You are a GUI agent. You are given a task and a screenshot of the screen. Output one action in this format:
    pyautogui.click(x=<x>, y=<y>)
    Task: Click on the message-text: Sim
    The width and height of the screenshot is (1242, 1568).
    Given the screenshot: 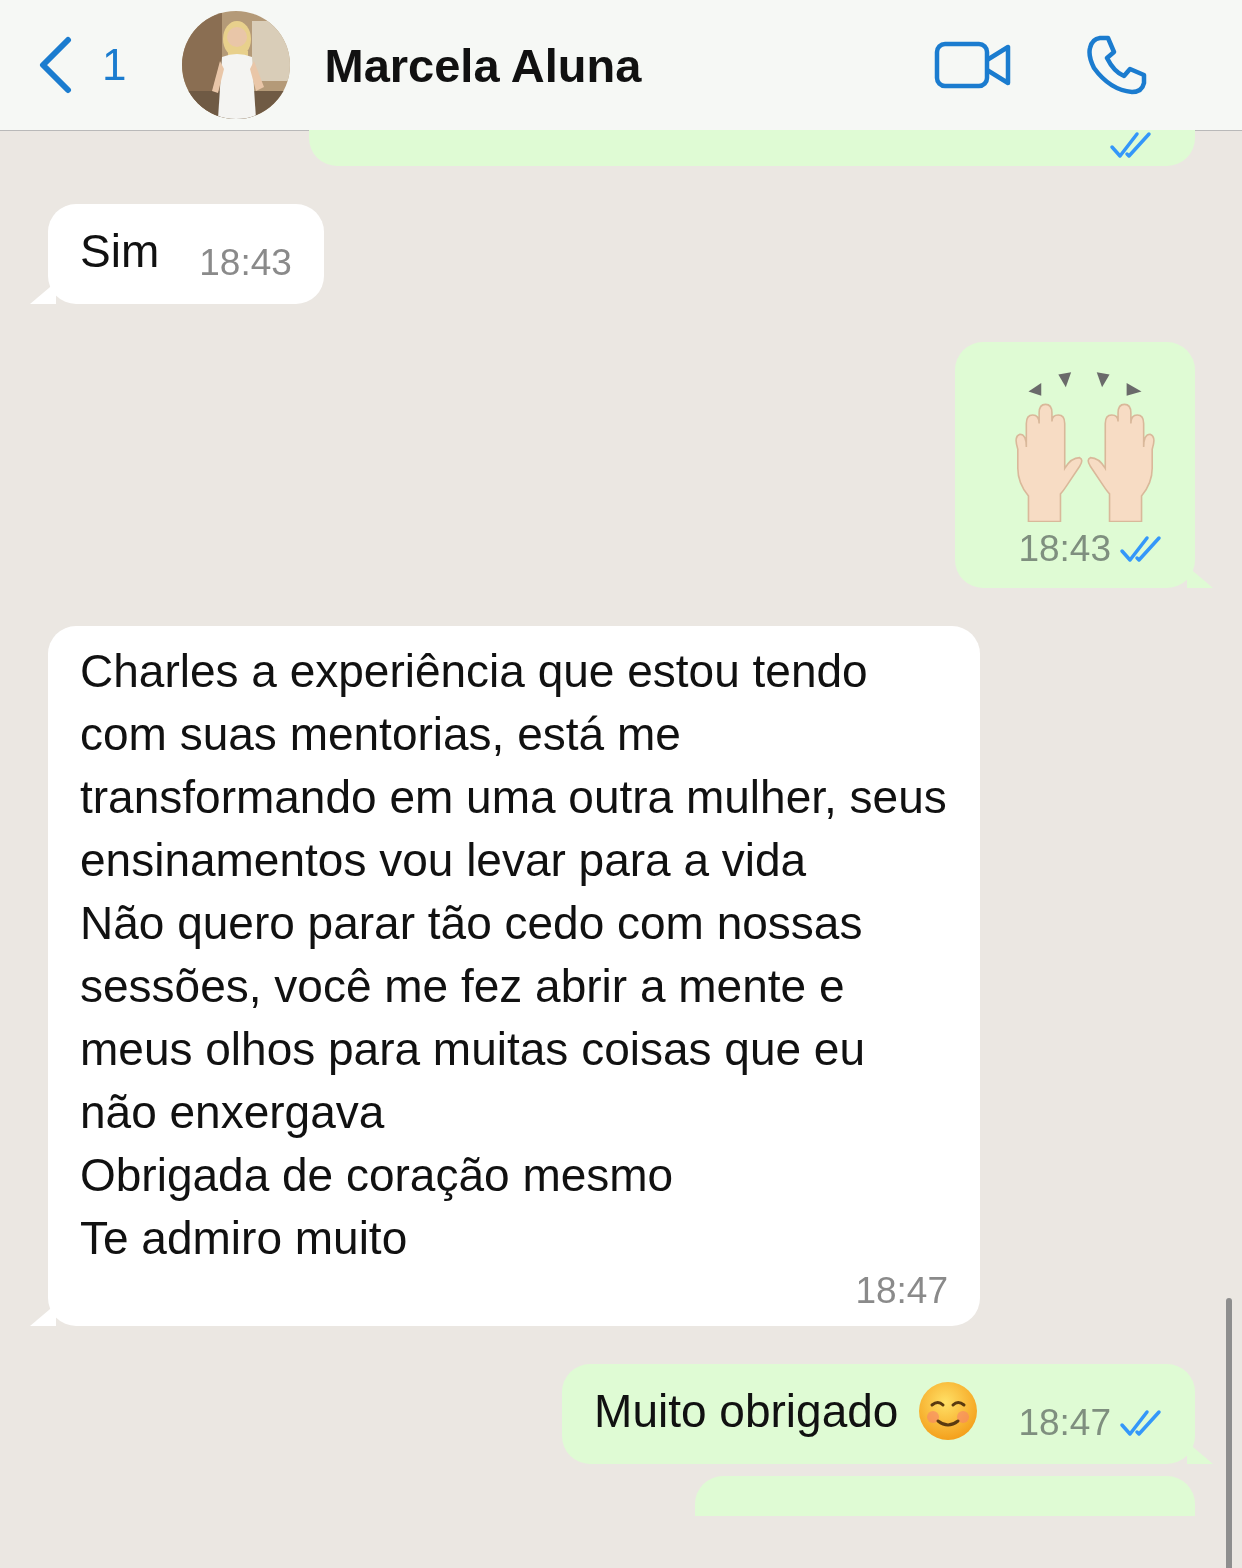 What is the action you would take?
    pyautogui.click(x=120, y=251)
    